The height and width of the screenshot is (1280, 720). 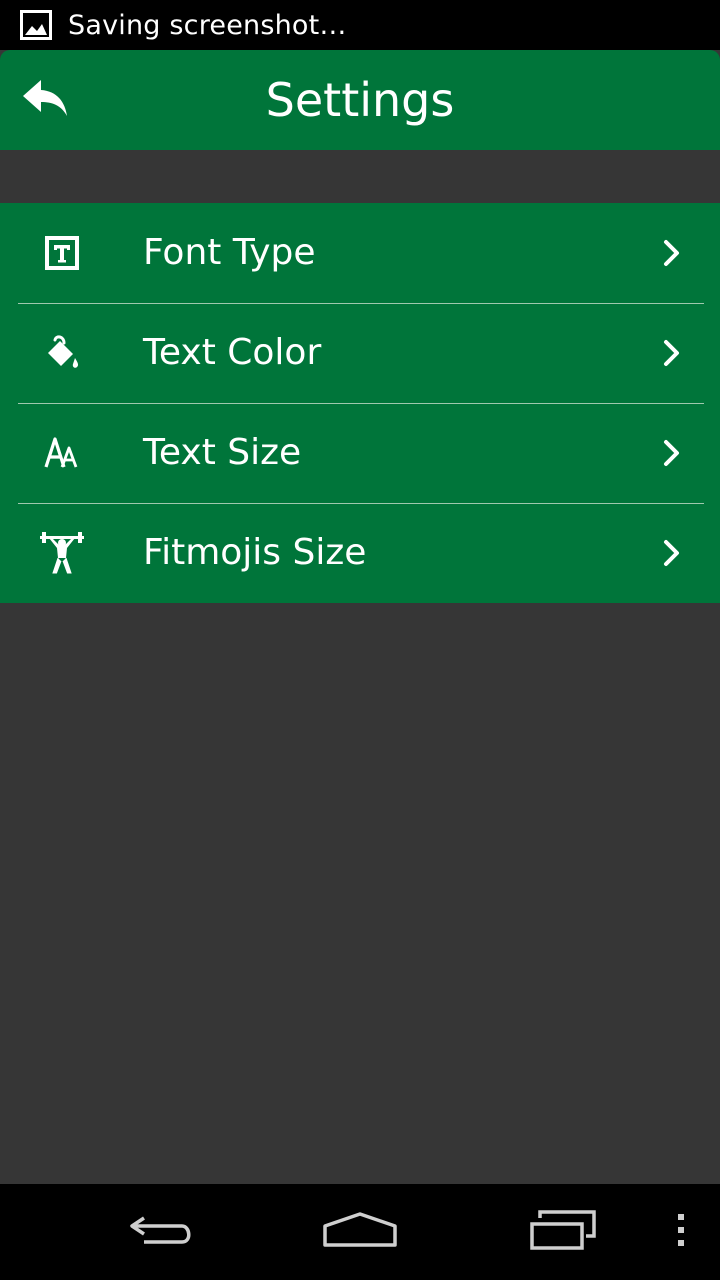 What do you see at coordinates (36, 25) in the screenshot?
I see `image-icon` at bounding box center [36, 25].